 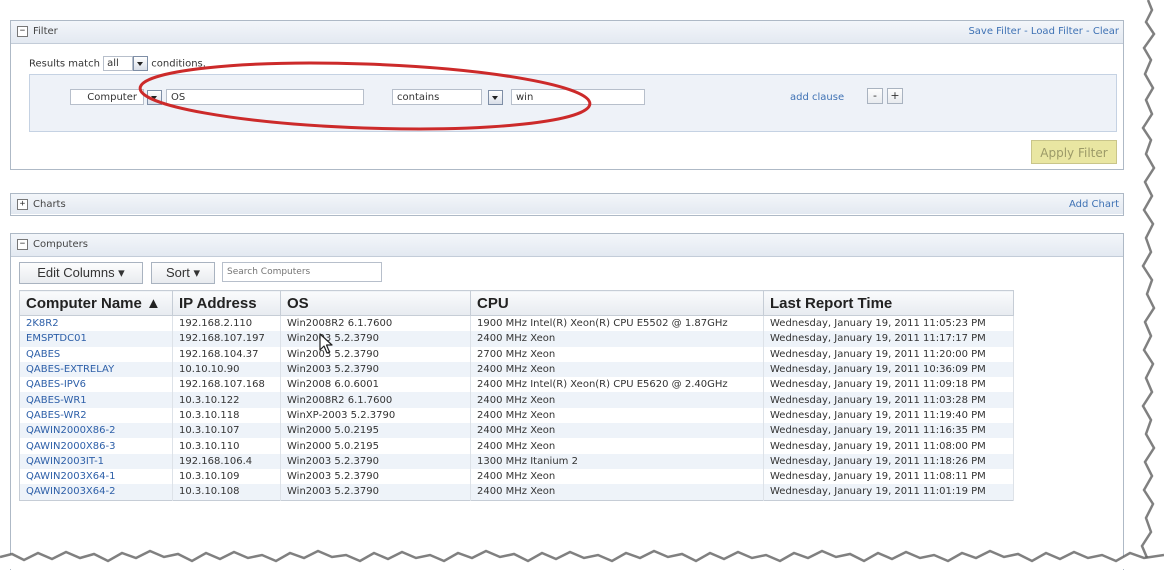 I want to click on column-header-os: OS, so click(x=375, y=303).